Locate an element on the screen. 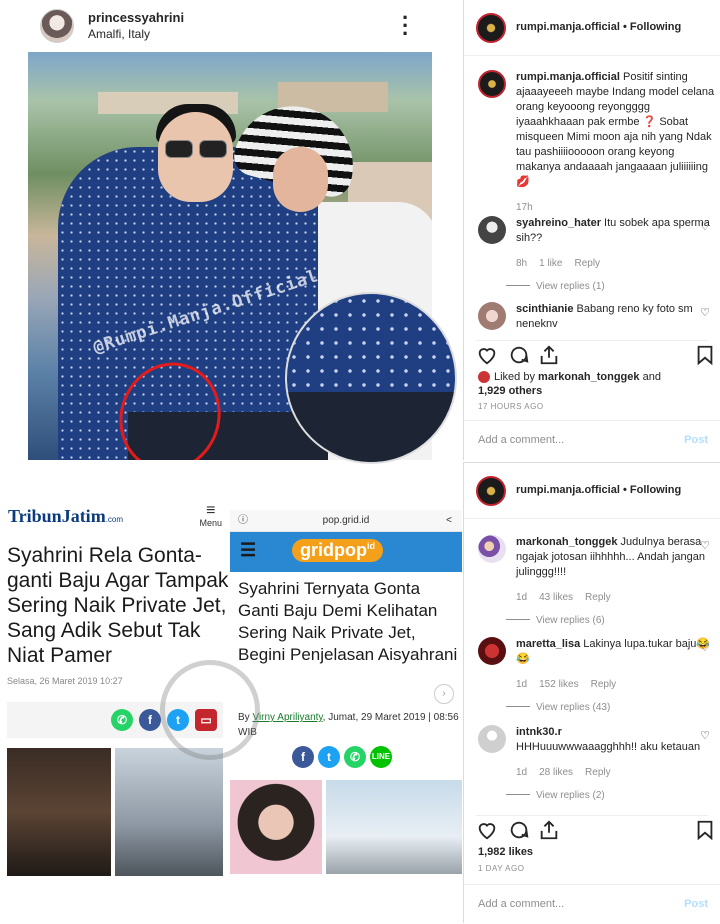 Image resolution: width=720 pixels, height=924 pixels. line-icon: LINE is located at coordinates (381, 757).